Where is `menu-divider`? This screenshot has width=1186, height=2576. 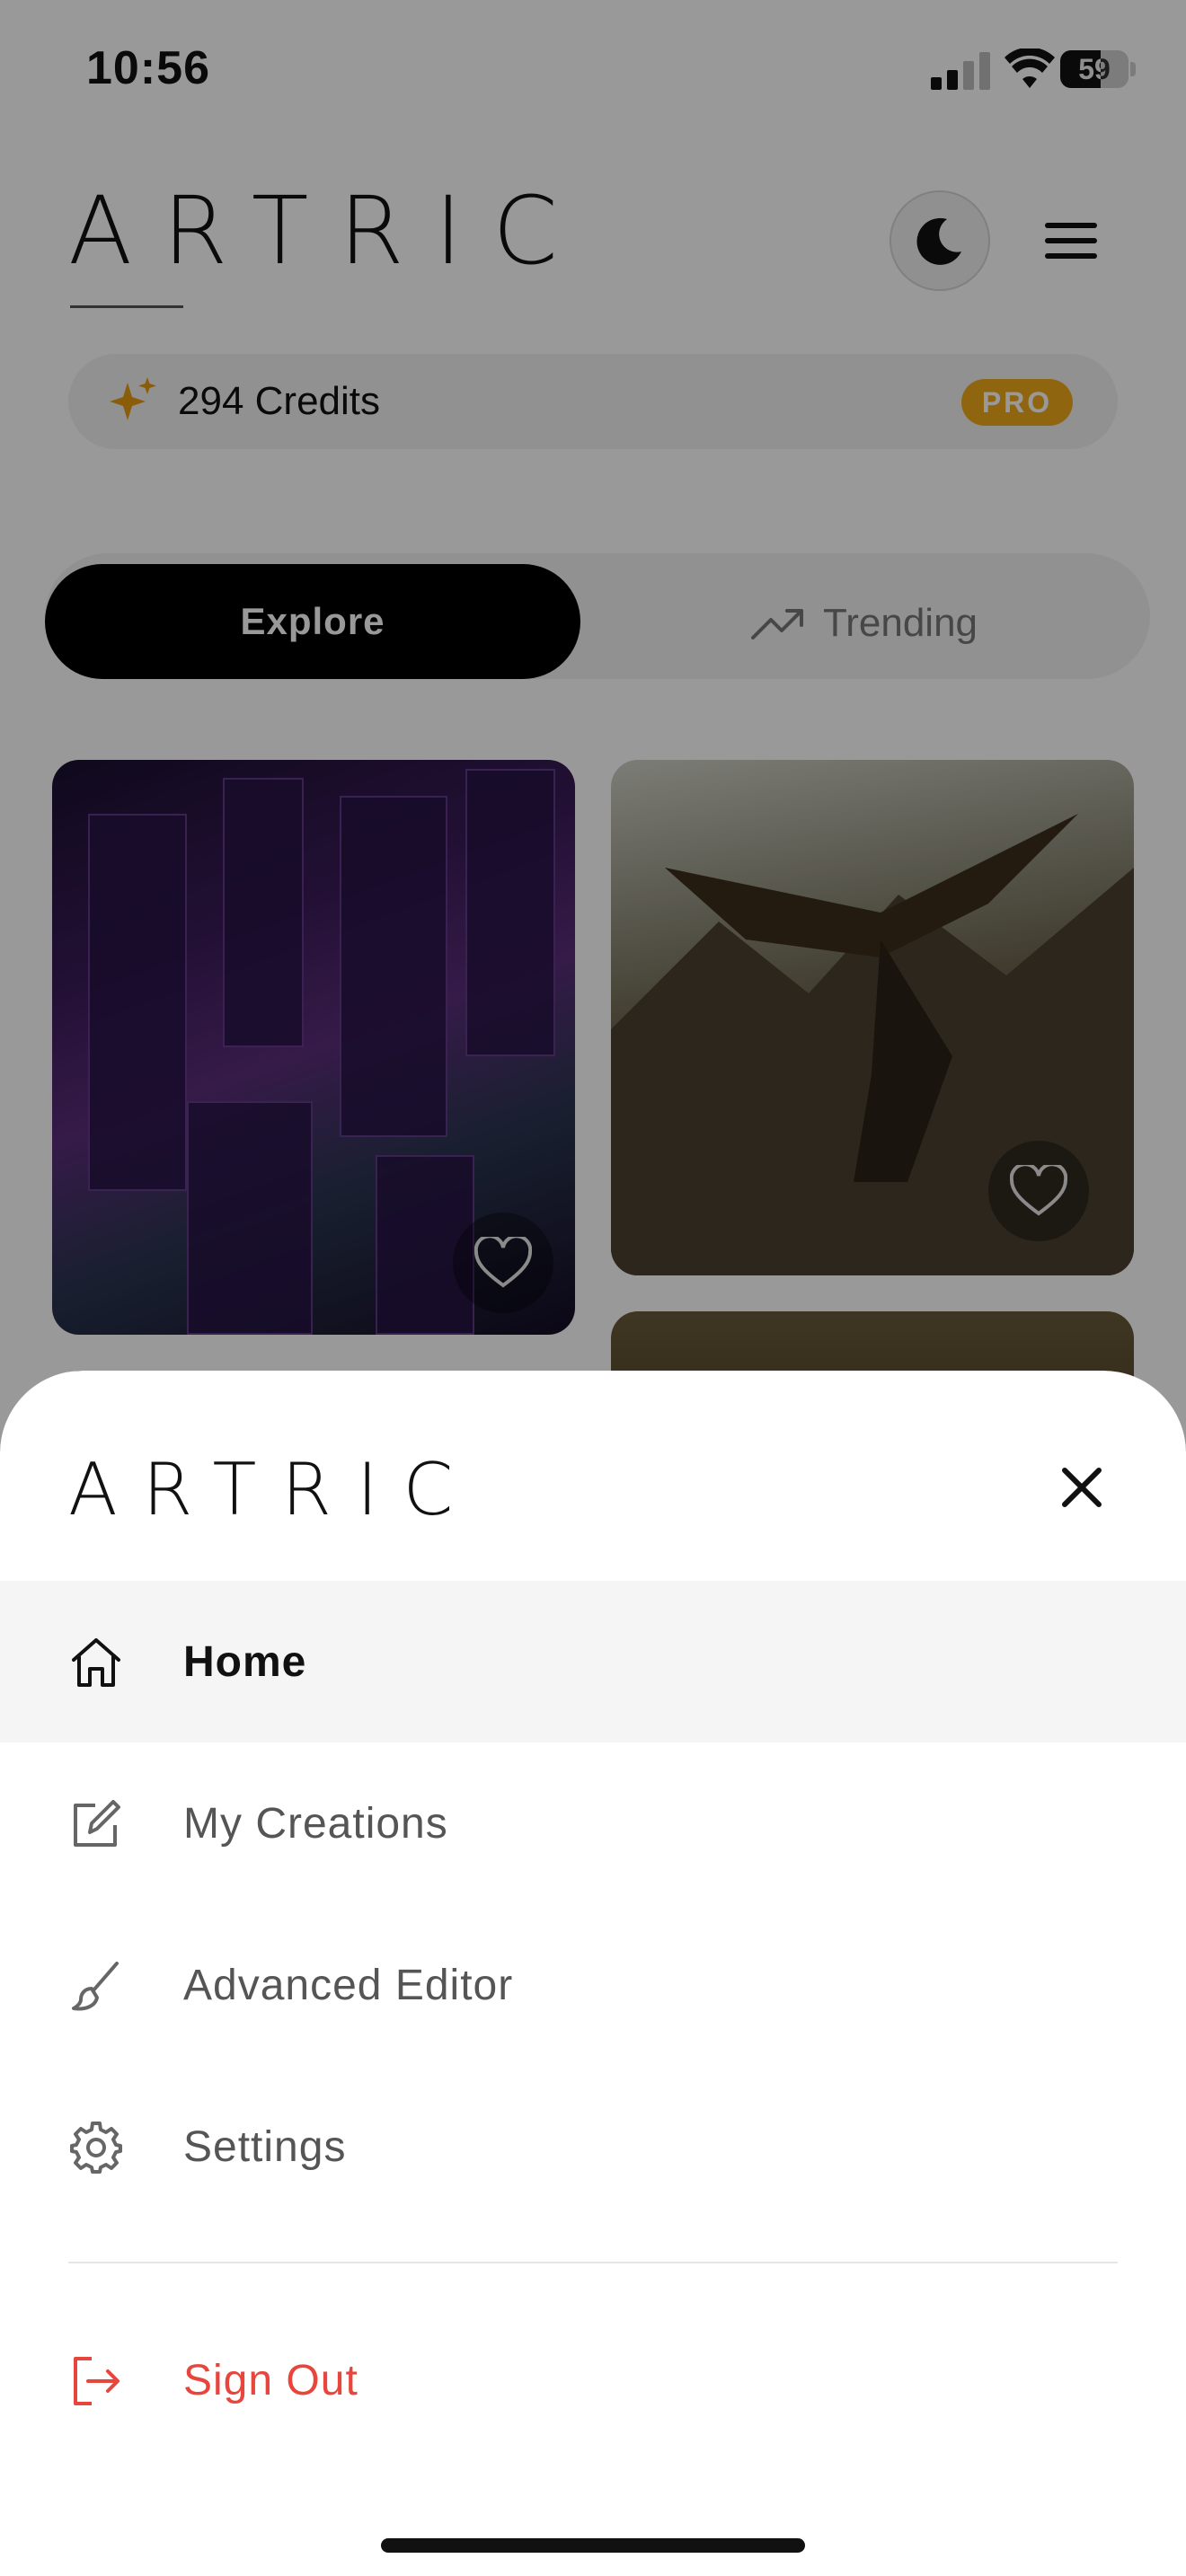 menu-divider is located at coordinates (593, 2262).